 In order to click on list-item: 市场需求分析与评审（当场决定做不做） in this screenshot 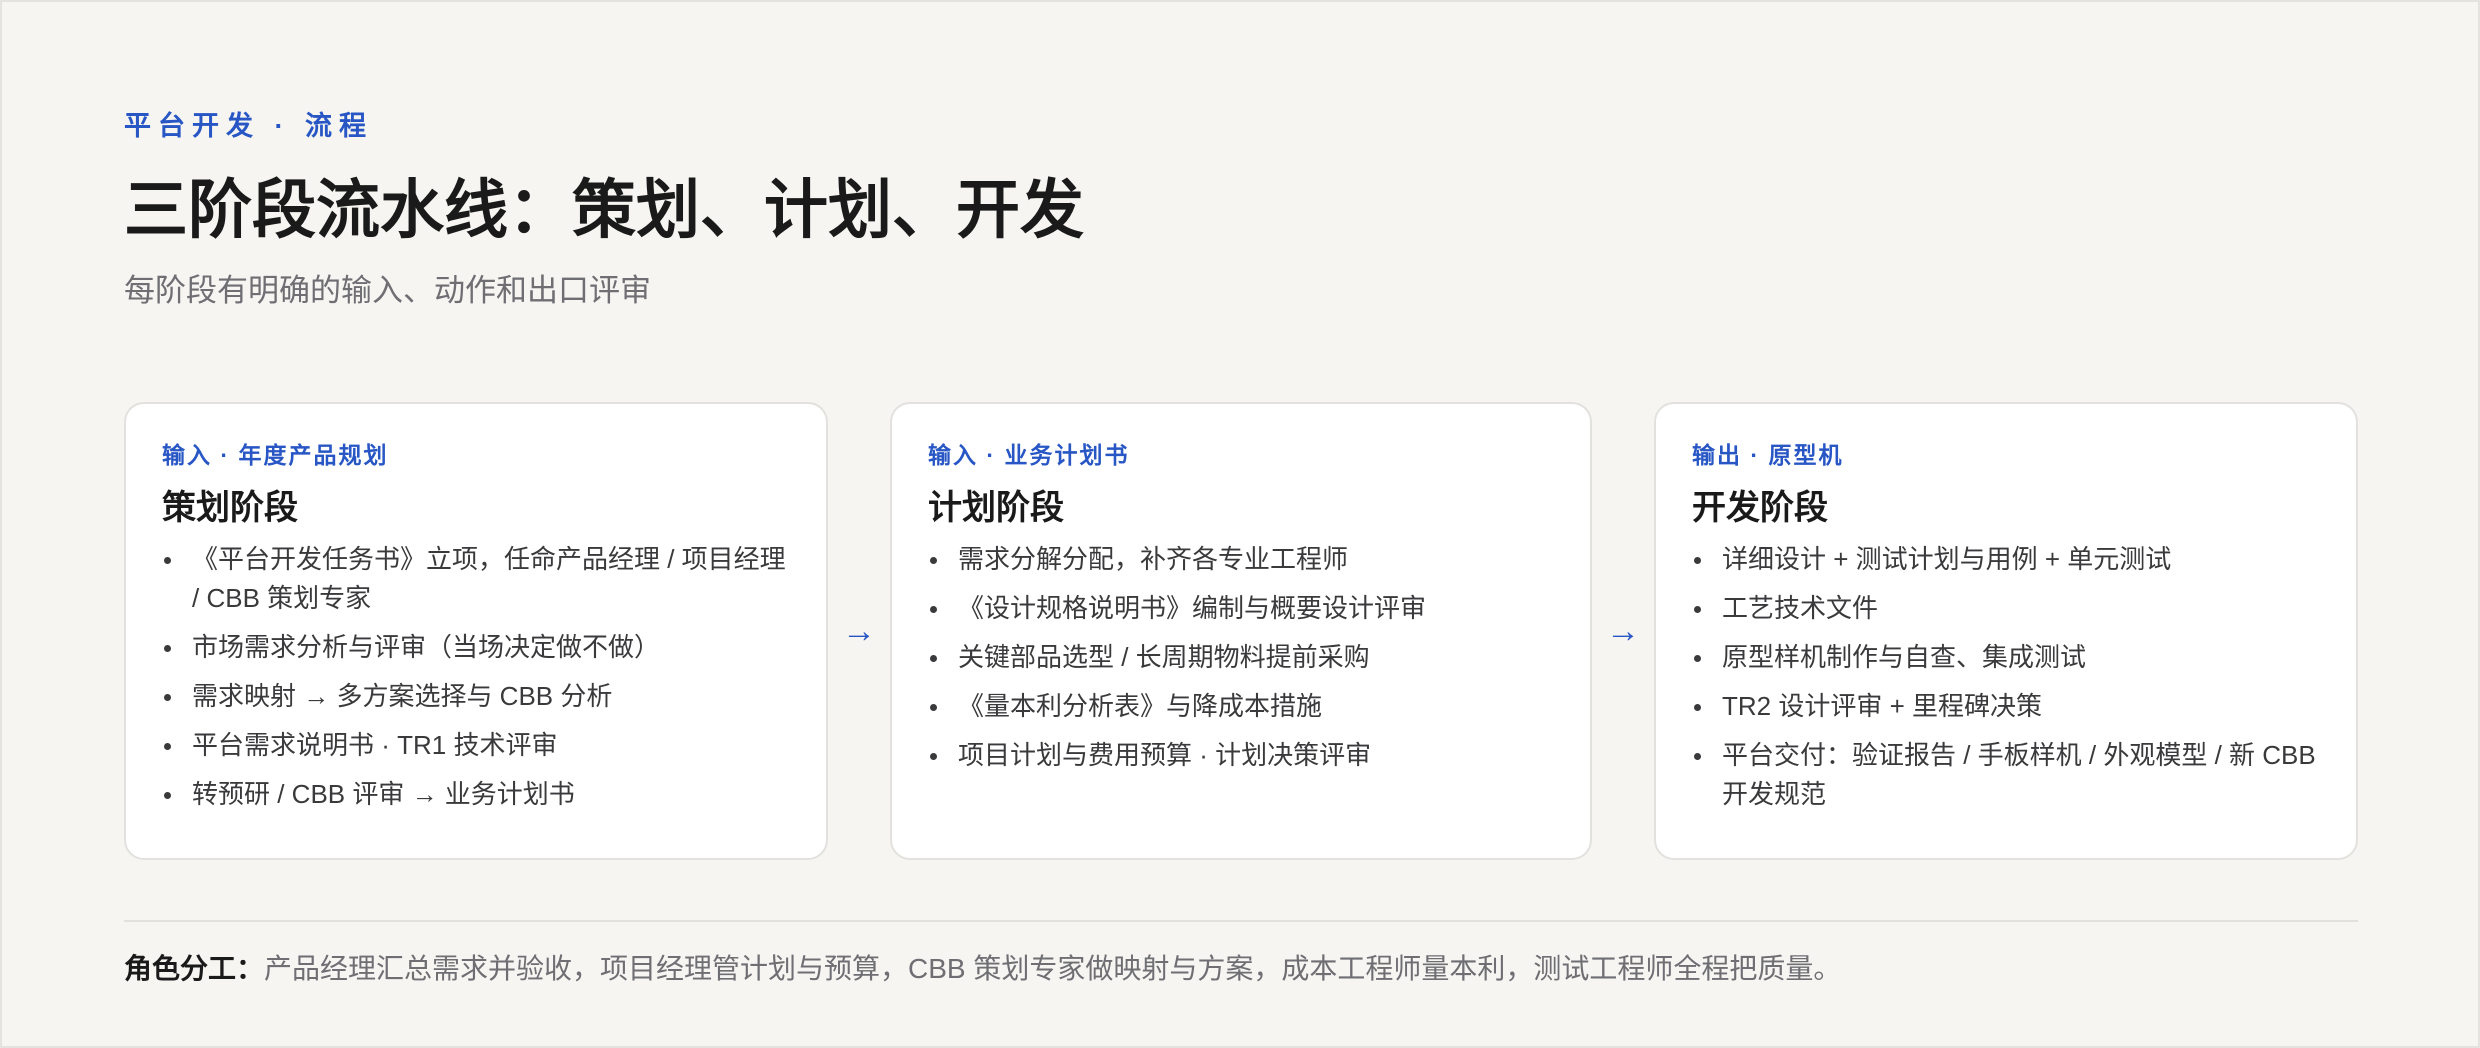, I will do `click(476, 647)`.